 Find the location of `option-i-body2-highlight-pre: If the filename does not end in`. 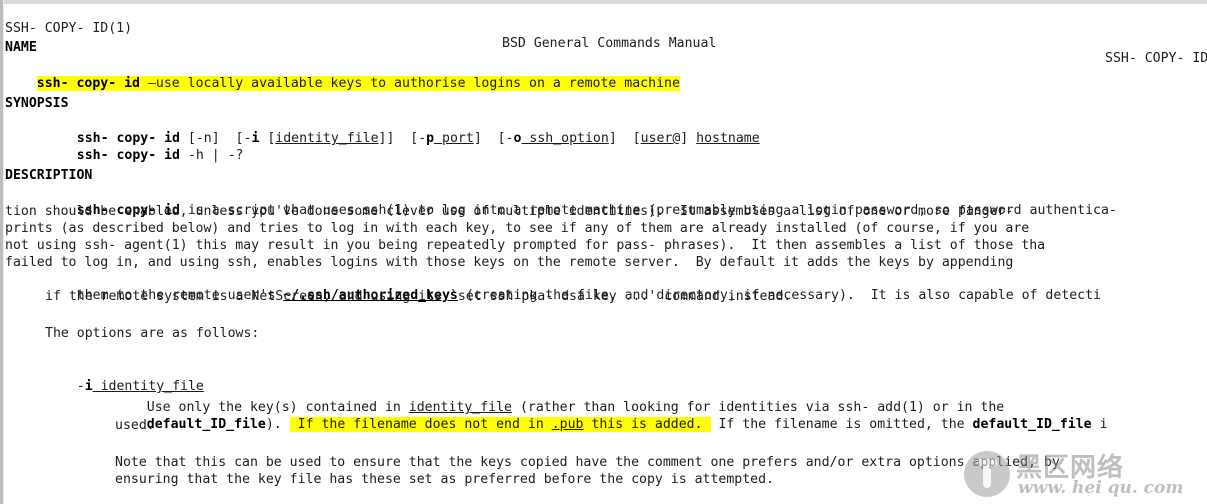

option-i-body2-highlight-pre: If the filename does not end in is located at coordinates (420, 424).